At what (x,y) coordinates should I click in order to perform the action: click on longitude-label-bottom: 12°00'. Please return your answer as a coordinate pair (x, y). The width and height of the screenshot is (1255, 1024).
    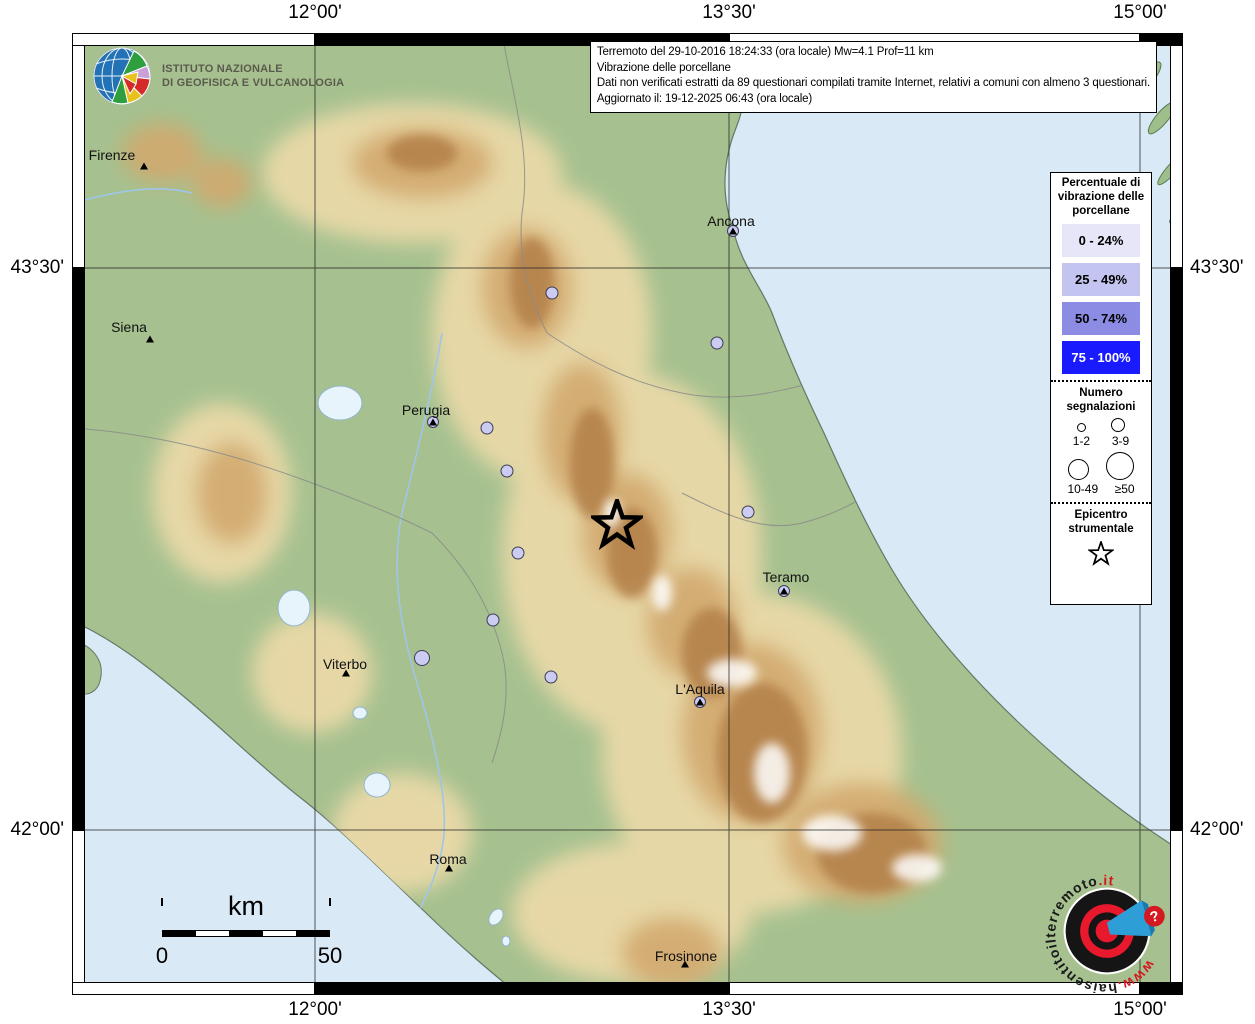
    Looking at the image, I should click on (315, 1009).